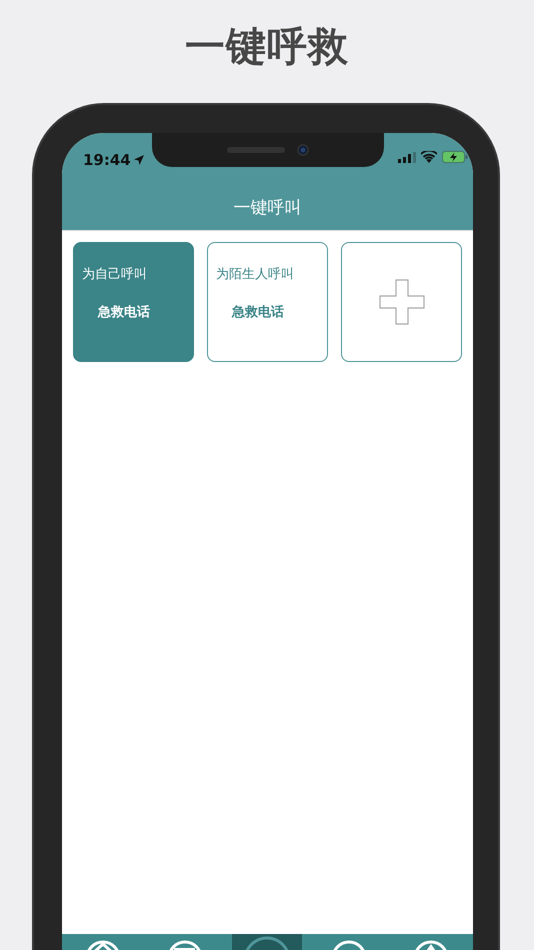  I want to click on plus-icon, so click(401, 302).